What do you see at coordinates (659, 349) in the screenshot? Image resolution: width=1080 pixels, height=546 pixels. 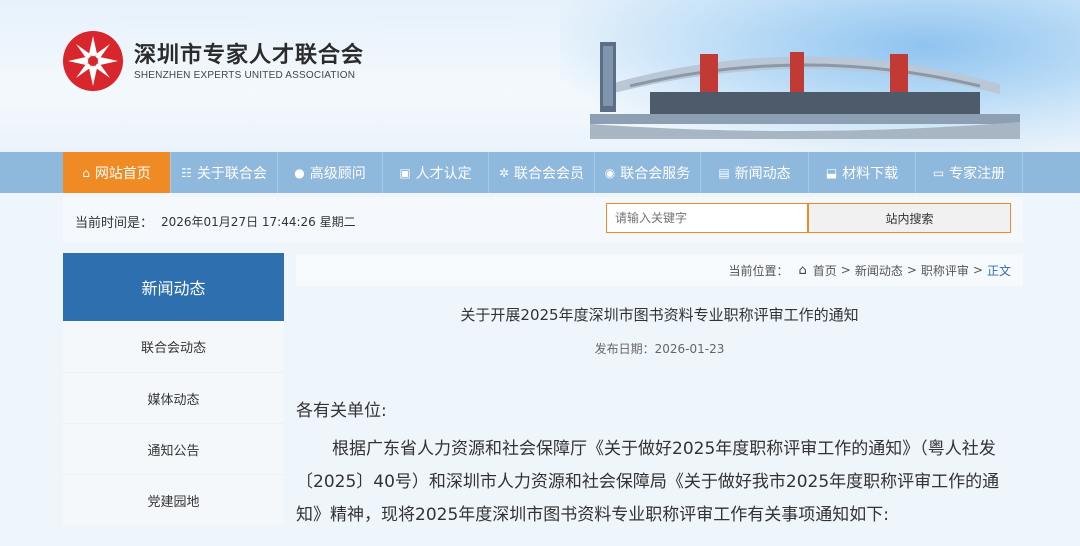 I see `publish-date: 发布日期：2026-01-23` at bounding box center [659, 349].